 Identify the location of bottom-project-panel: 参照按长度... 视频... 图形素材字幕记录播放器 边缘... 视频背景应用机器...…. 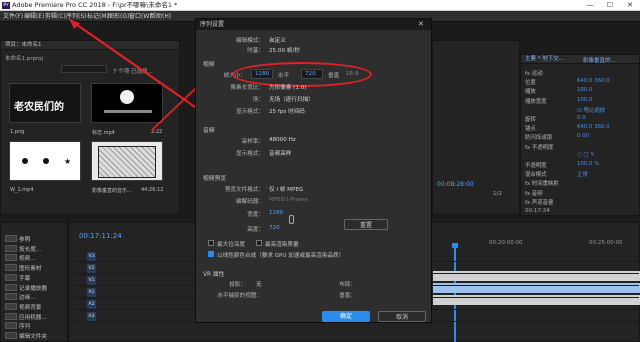
(34, 282).